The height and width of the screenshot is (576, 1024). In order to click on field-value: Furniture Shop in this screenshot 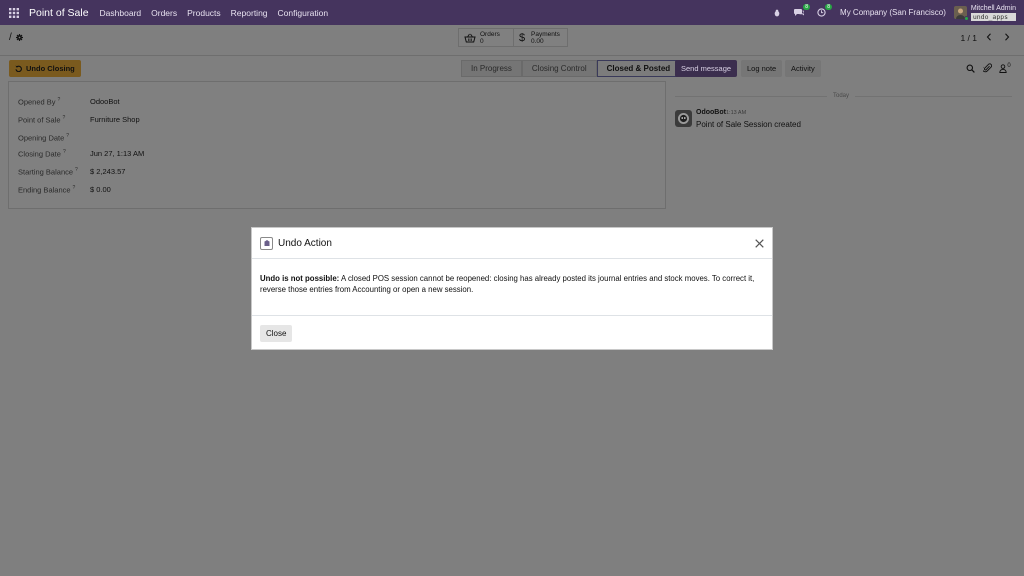, I will do `click(115, 120)`.